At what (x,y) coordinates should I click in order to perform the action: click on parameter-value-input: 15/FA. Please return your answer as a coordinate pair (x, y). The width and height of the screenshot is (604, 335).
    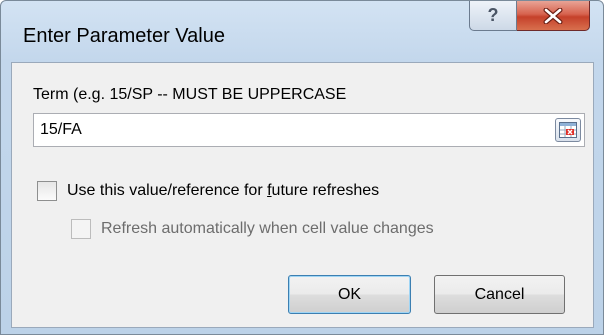
    Looking at the image, I should click on (309, 130).